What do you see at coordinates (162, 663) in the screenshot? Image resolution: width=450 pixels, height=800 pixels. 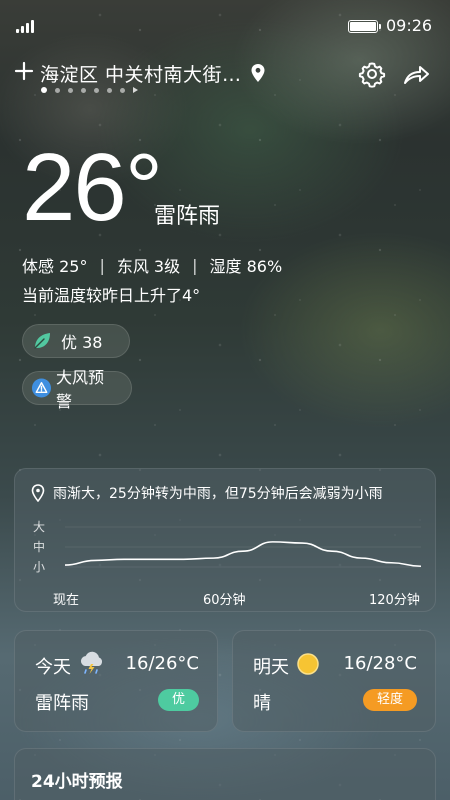 I see `temperature-range: 16/26°C` at bounding box center [162, 663].